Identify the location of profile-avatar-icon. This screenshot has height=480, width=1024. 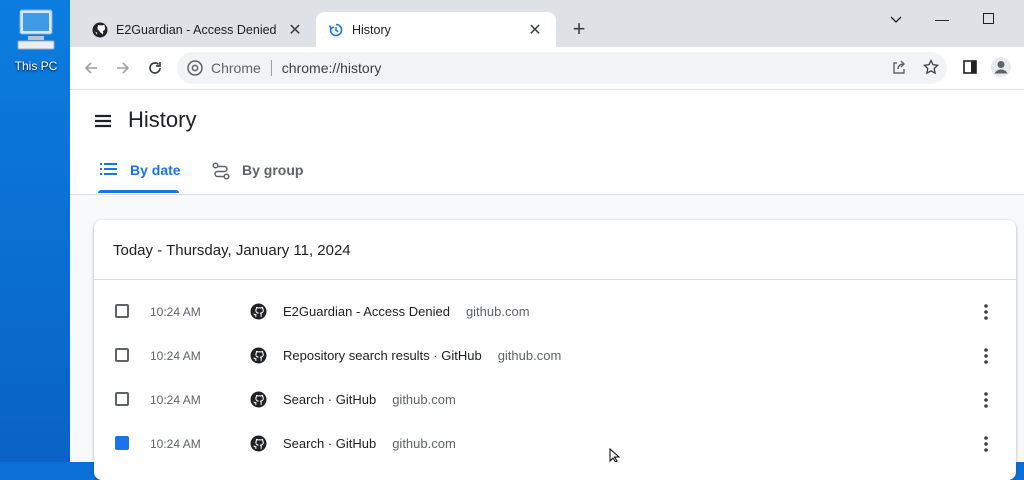
(1001, 67).